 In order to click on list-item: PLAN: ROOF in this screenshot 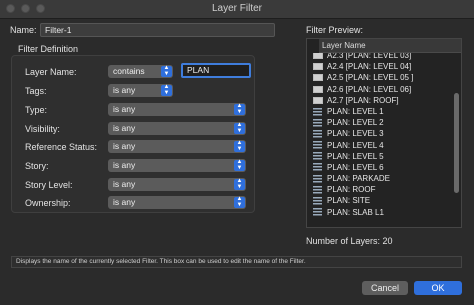, I will do `click(379, 189)`.